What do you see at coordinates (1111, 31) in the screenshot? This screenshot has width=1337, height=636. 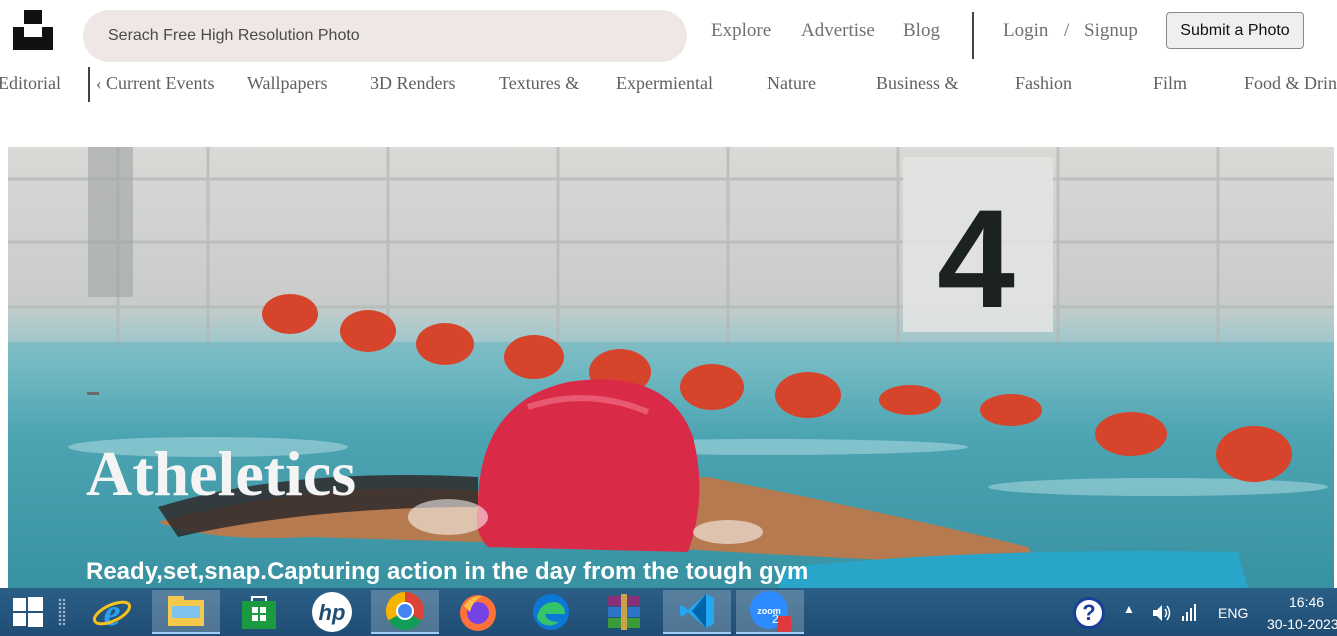 I see `signup-link: Signup` at bounding box center [1111, 31].